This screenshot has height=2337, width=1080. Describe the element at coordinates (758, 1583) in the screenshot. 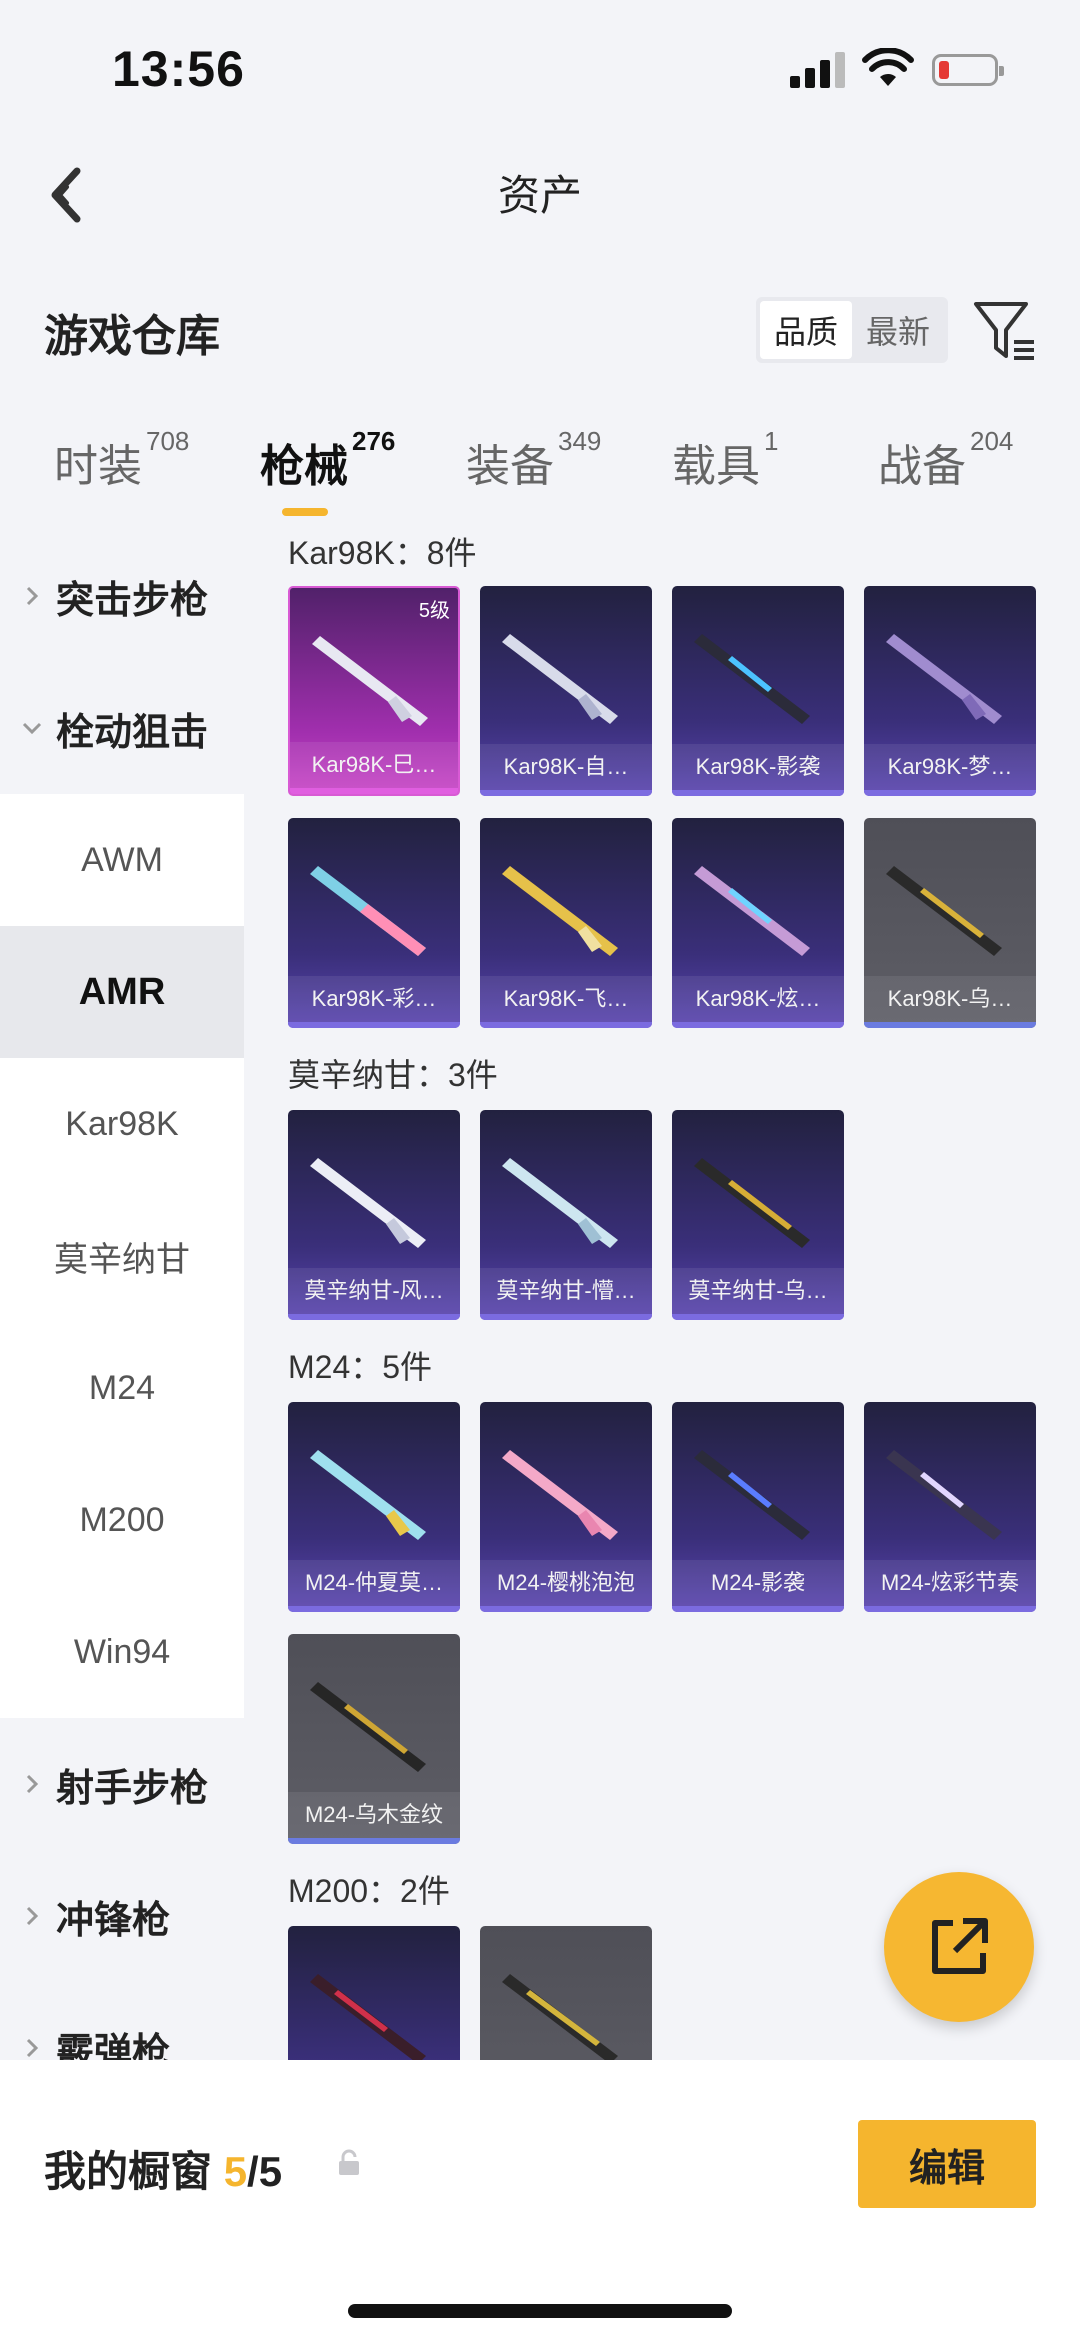

I see `skin-name: M24-影袭` at that location.